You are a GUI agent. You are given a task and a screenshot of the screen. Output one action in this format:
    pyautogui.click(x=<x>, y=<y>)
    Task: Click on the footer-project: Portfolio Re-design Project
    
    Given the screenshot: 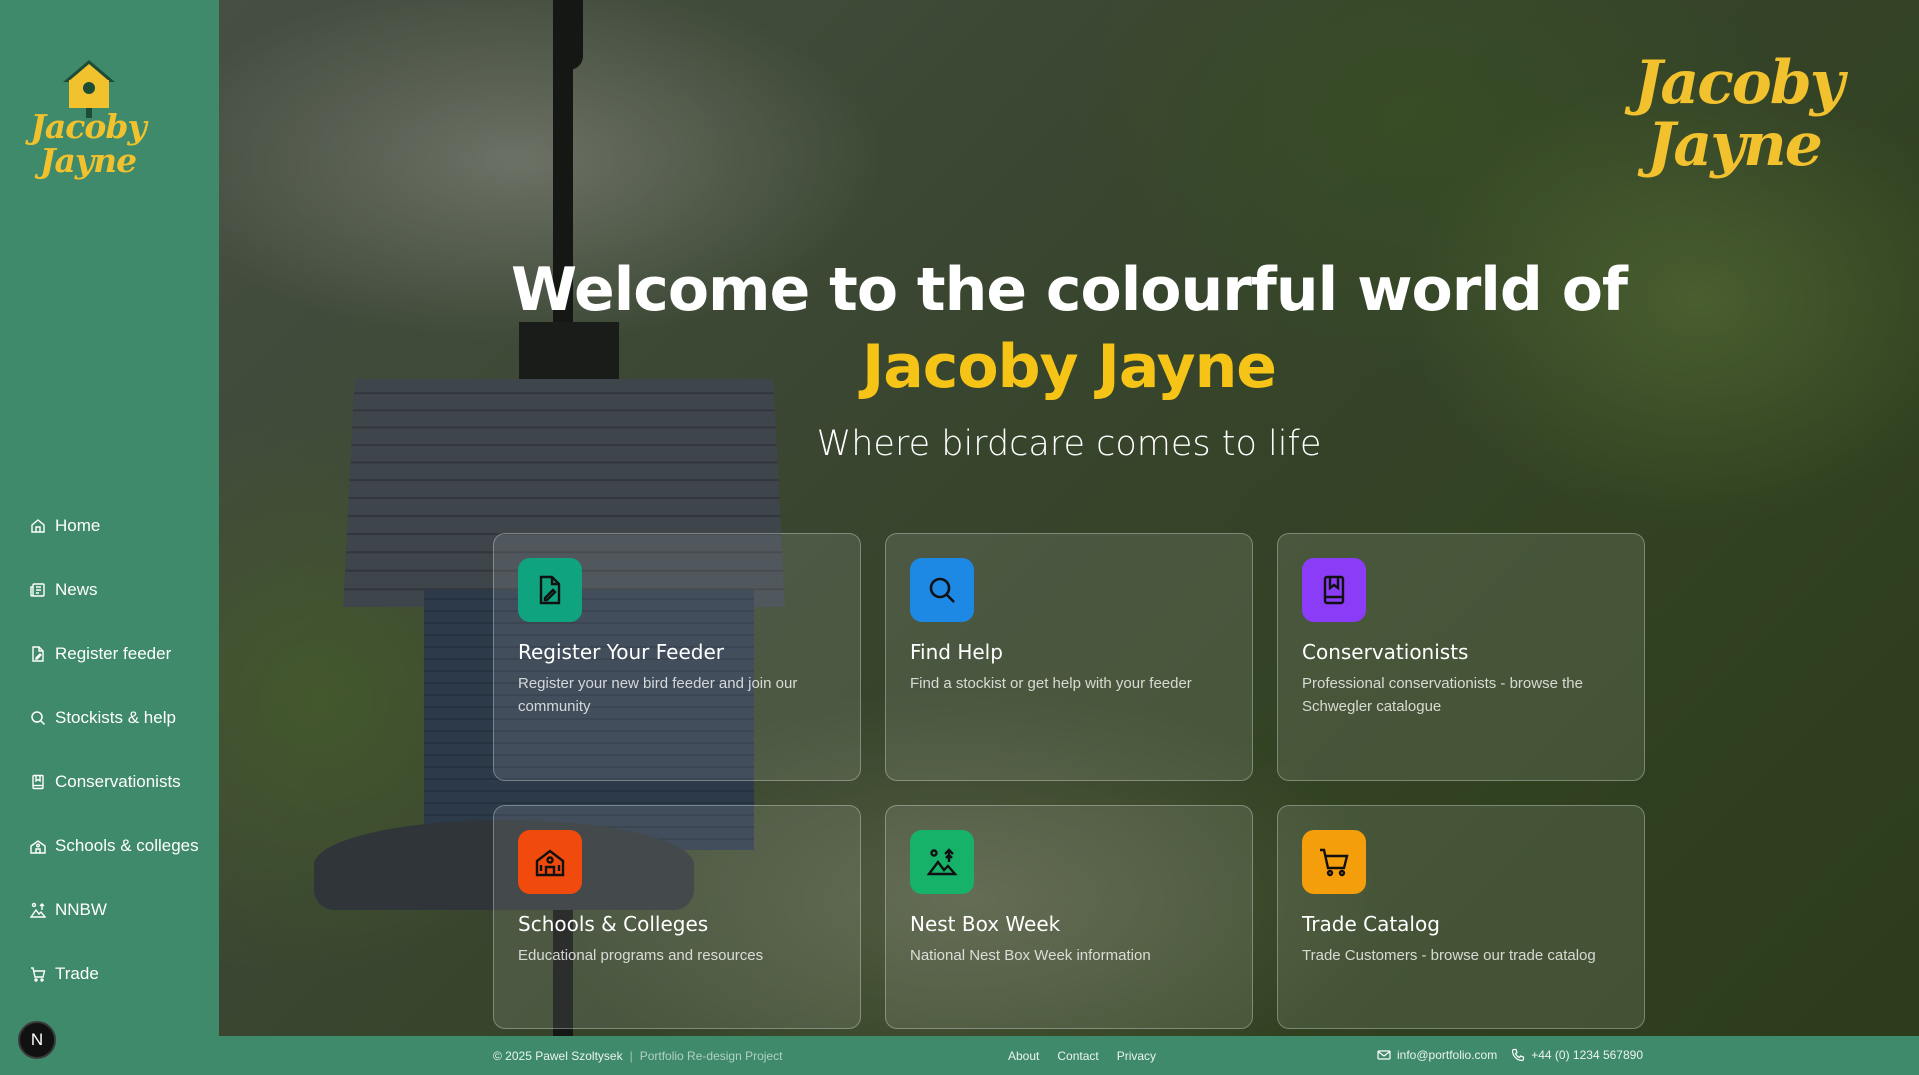 What is the action you would take?
    pyautogui.click(x=711, y=1056)
    